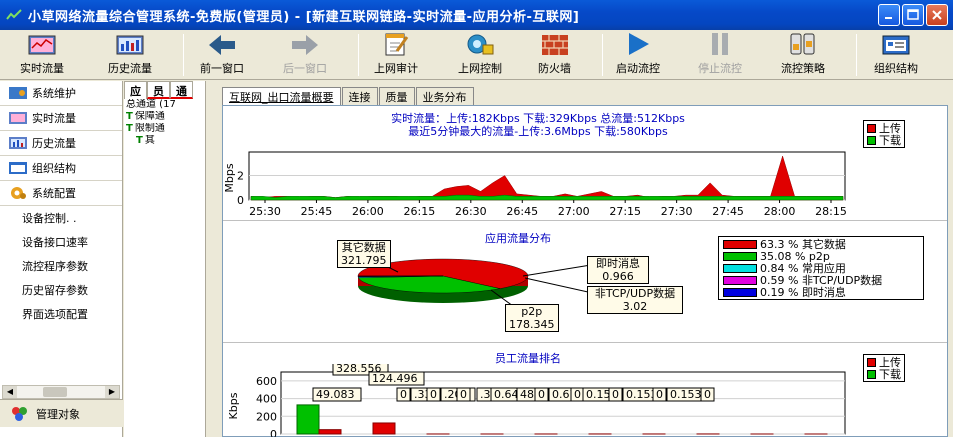  Describe the element at coordinates (164, 105) in the screenshot. I see `tree-node-total: 总通道 (17` at that location.